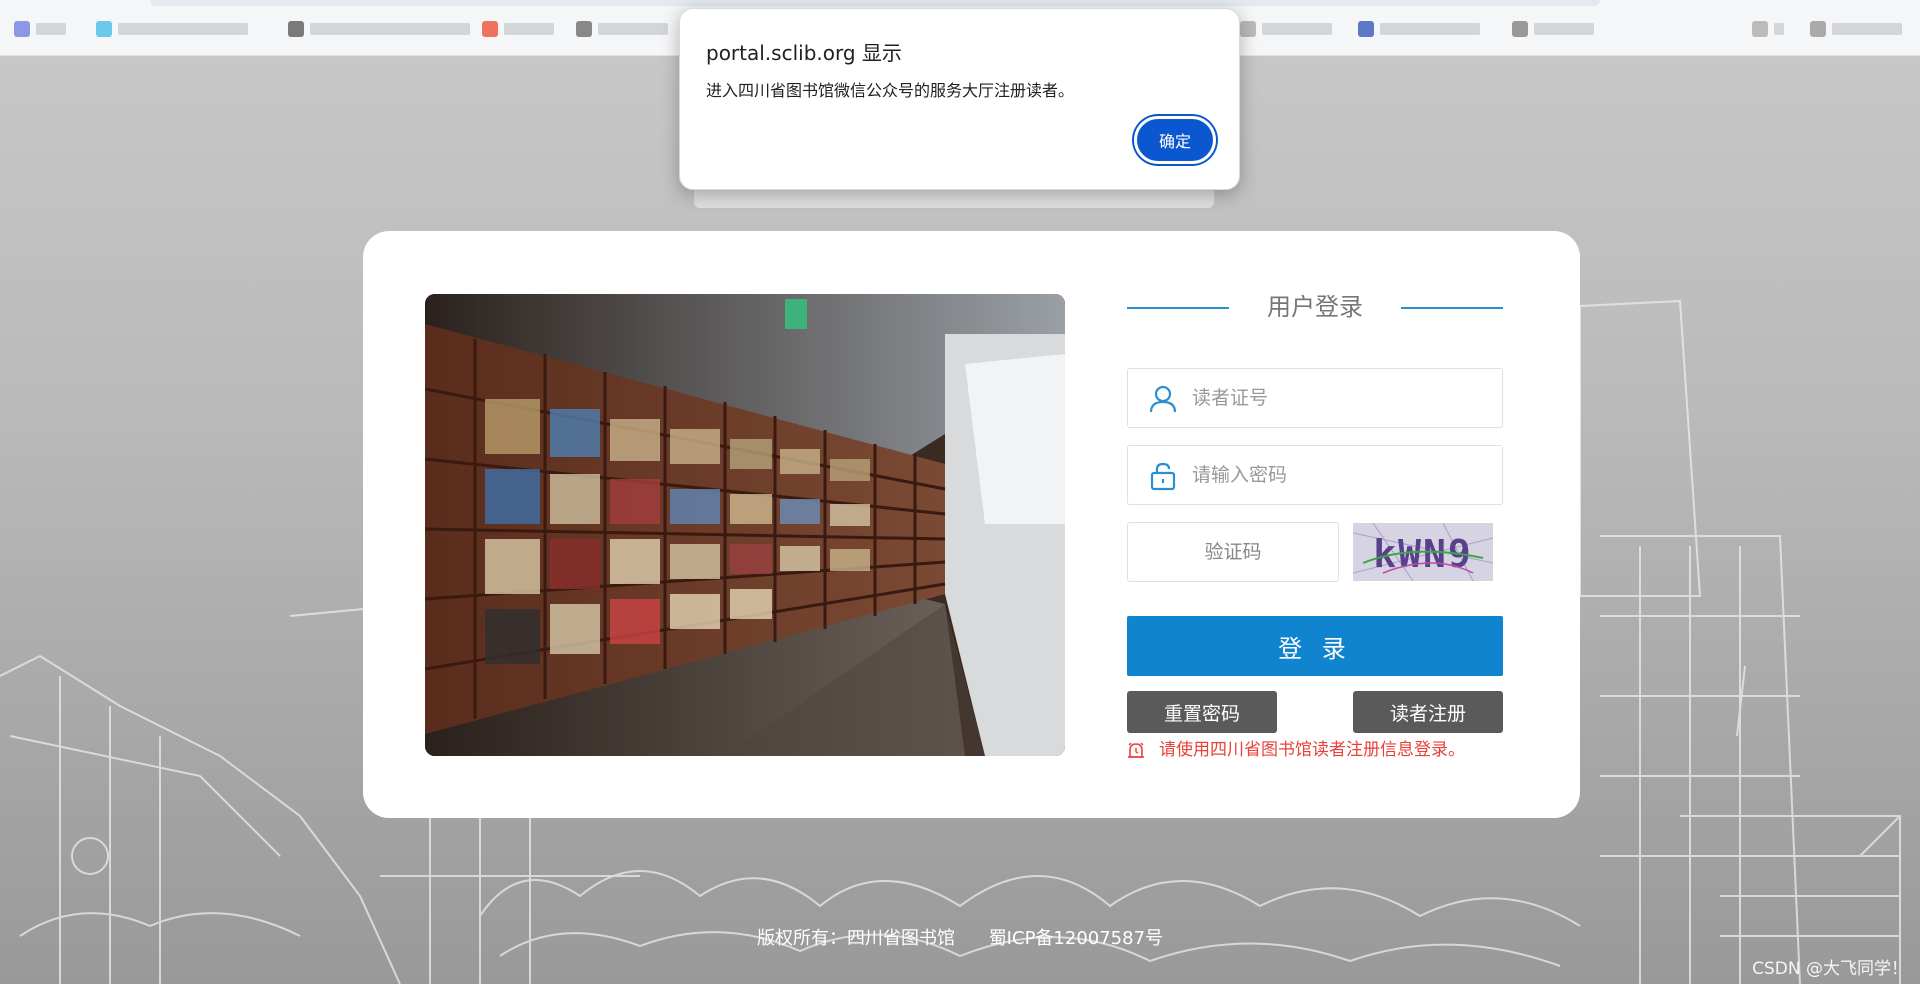 The height and width of the screenshot is (984, 1920). What do you see at coordinates (1076, 938) in the screenshot?
I see `footer-icp: 蜀ICP备12007587号` at bounding box center [1076, 938].